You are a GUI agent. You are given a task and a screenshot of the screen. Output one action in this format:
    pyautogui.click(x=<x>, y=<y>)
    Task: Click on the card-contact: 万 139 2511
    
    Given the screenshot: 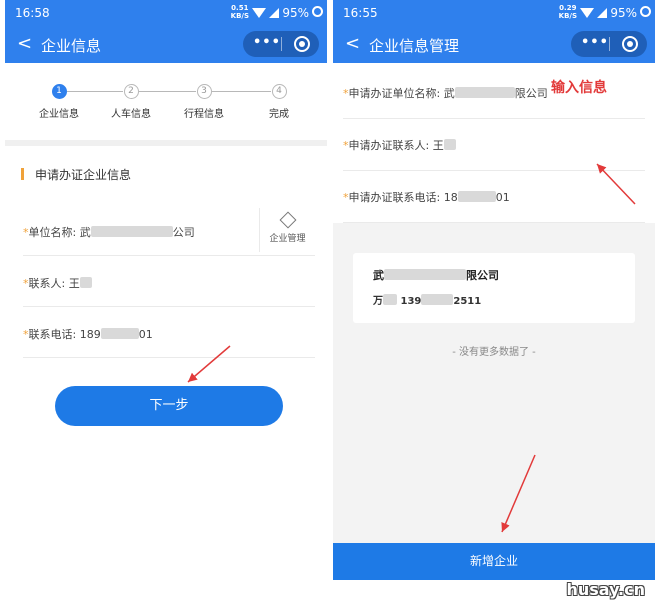 What is the action you would take?
    pyautogui.click(x=427, y=299)
    